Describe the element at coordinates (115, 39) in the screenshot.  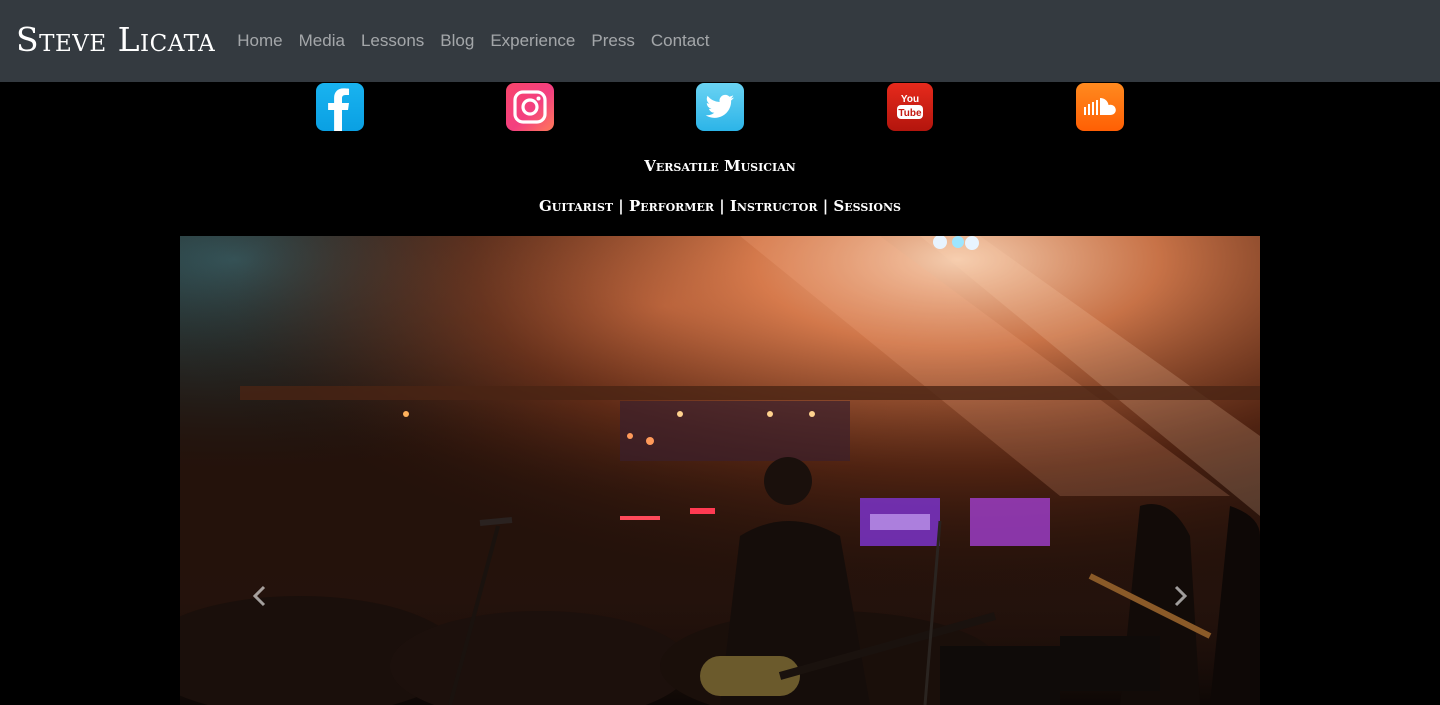
I see `brand-logo: Steve Licata` at that location.